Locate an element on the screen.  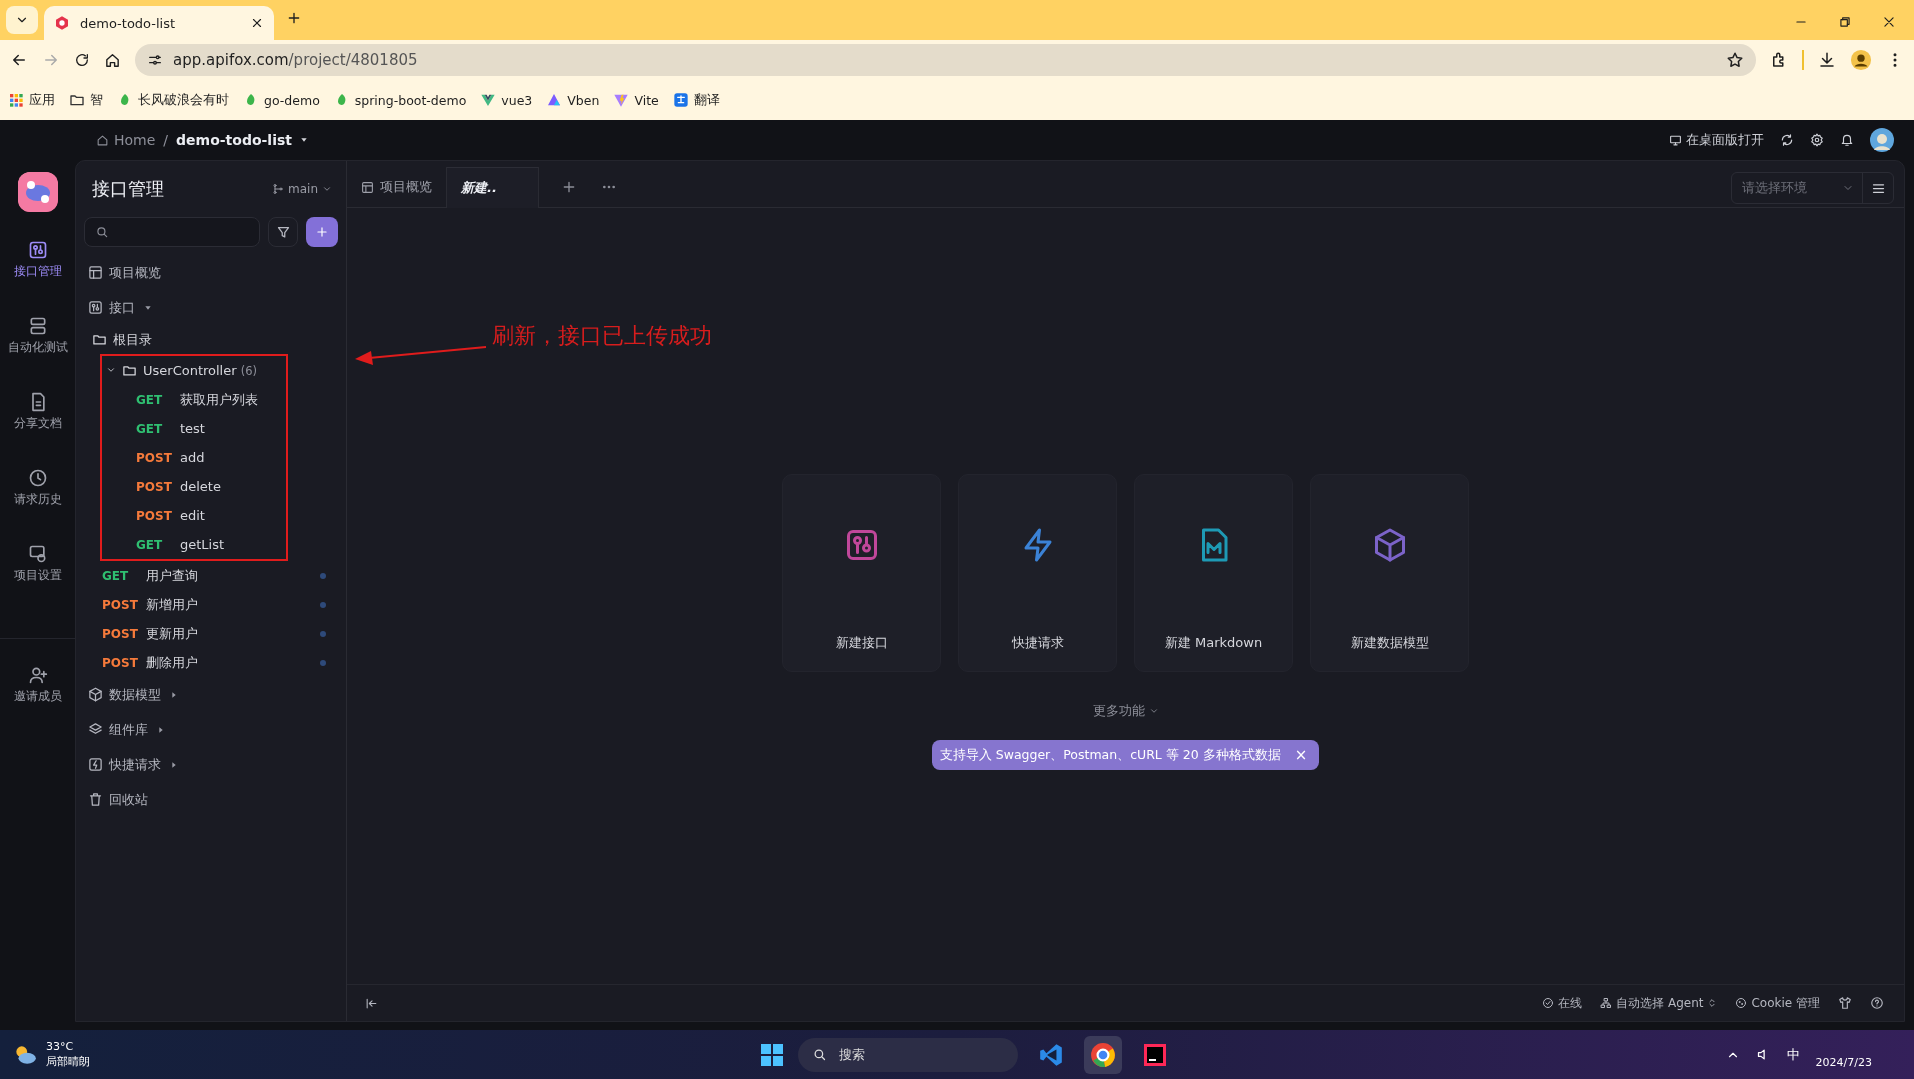
endpoint-item: GET 获取用户列表 is located at coordinates (211, 399).